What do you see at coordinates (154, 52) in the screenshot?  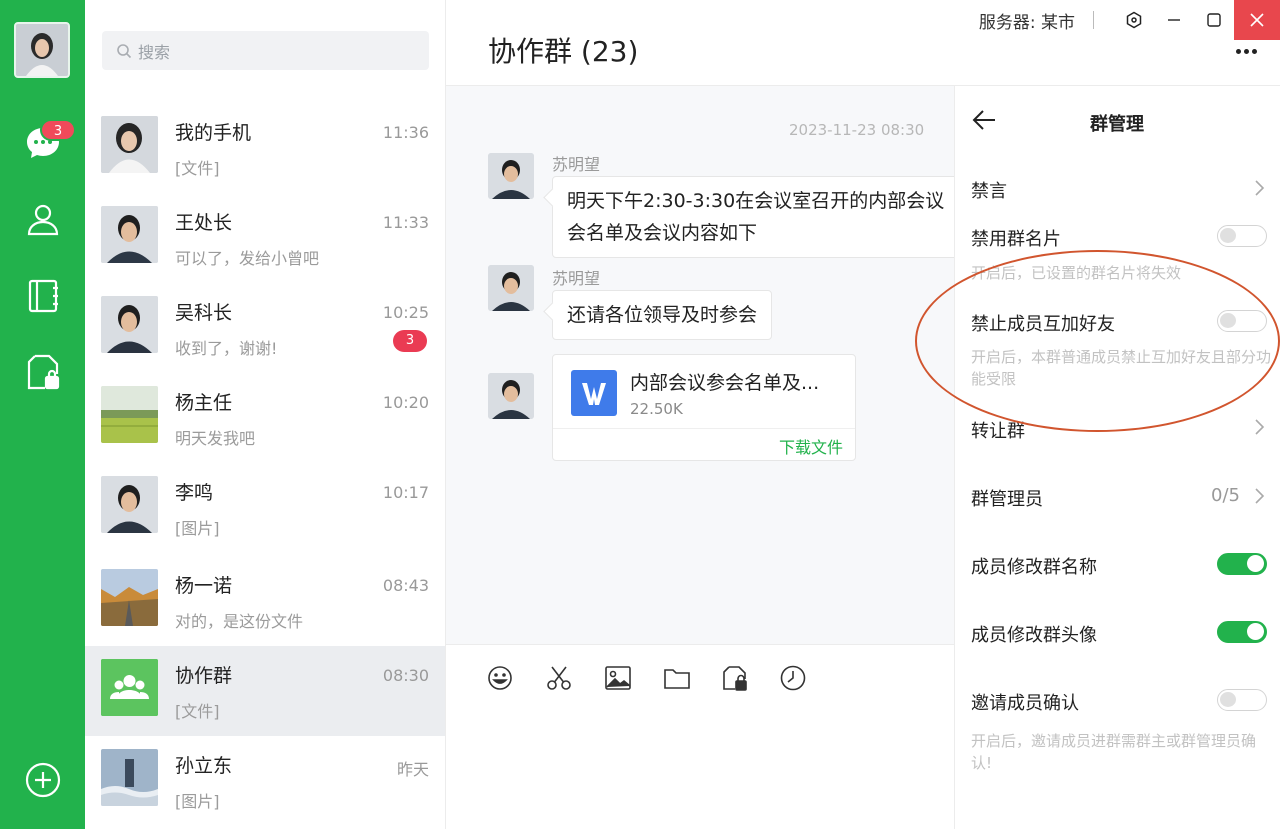 I see `search-placeholder: 搜索` at bounding box center [154, 52].